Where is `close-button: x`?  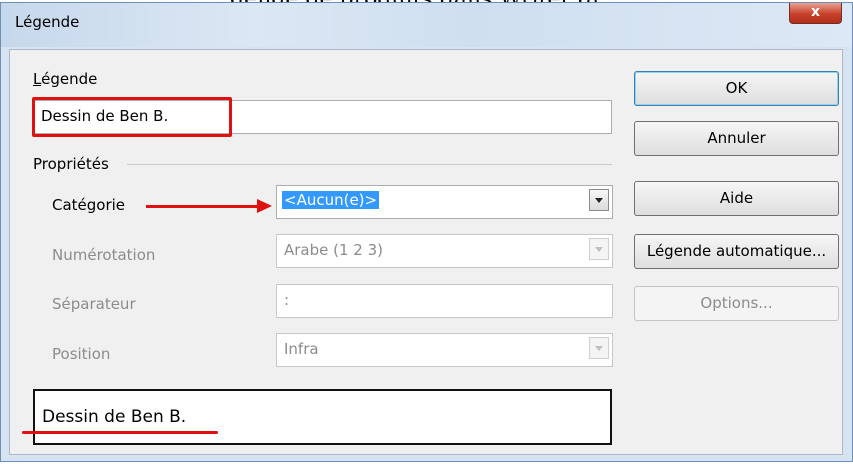 close-button: x is located at coordinates (815, 13).